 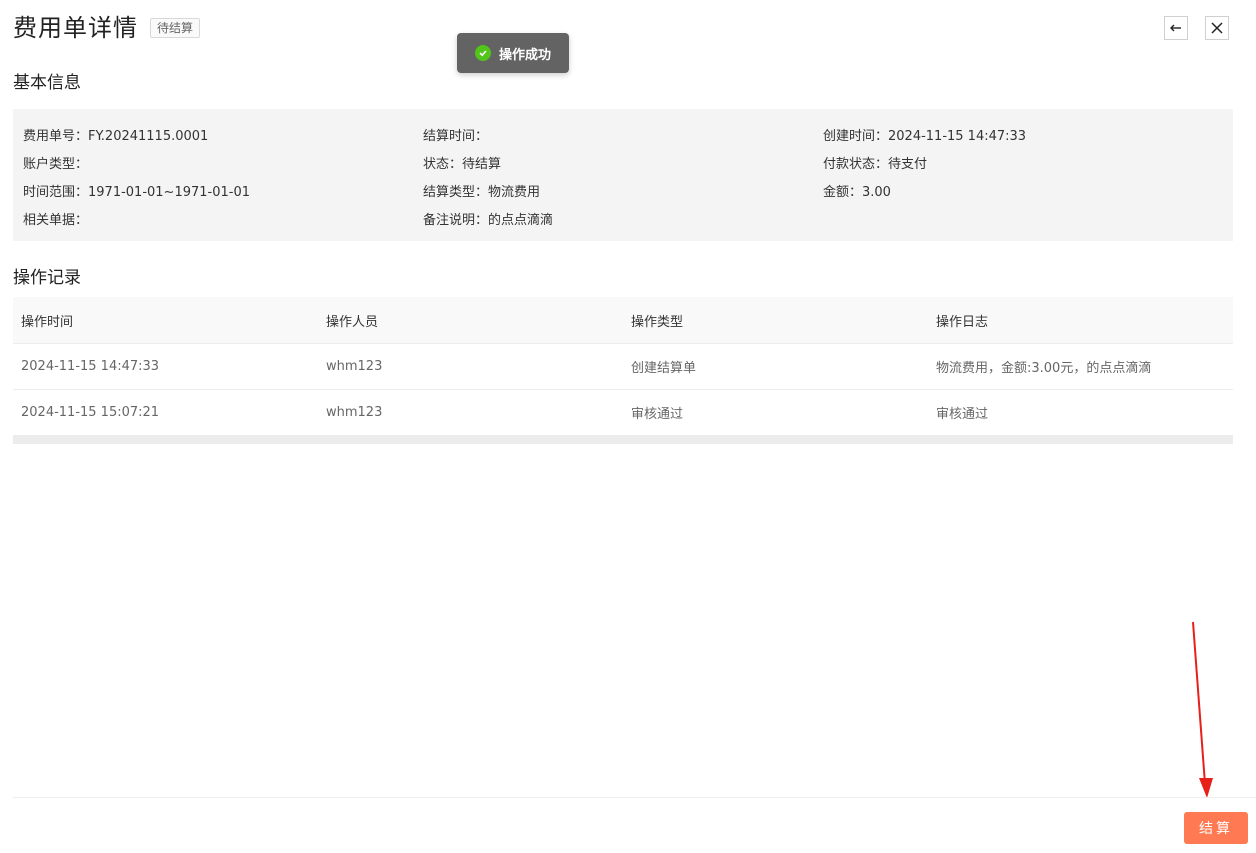 I want to click on column-header: 操作类型, so click(x=775, y=320).